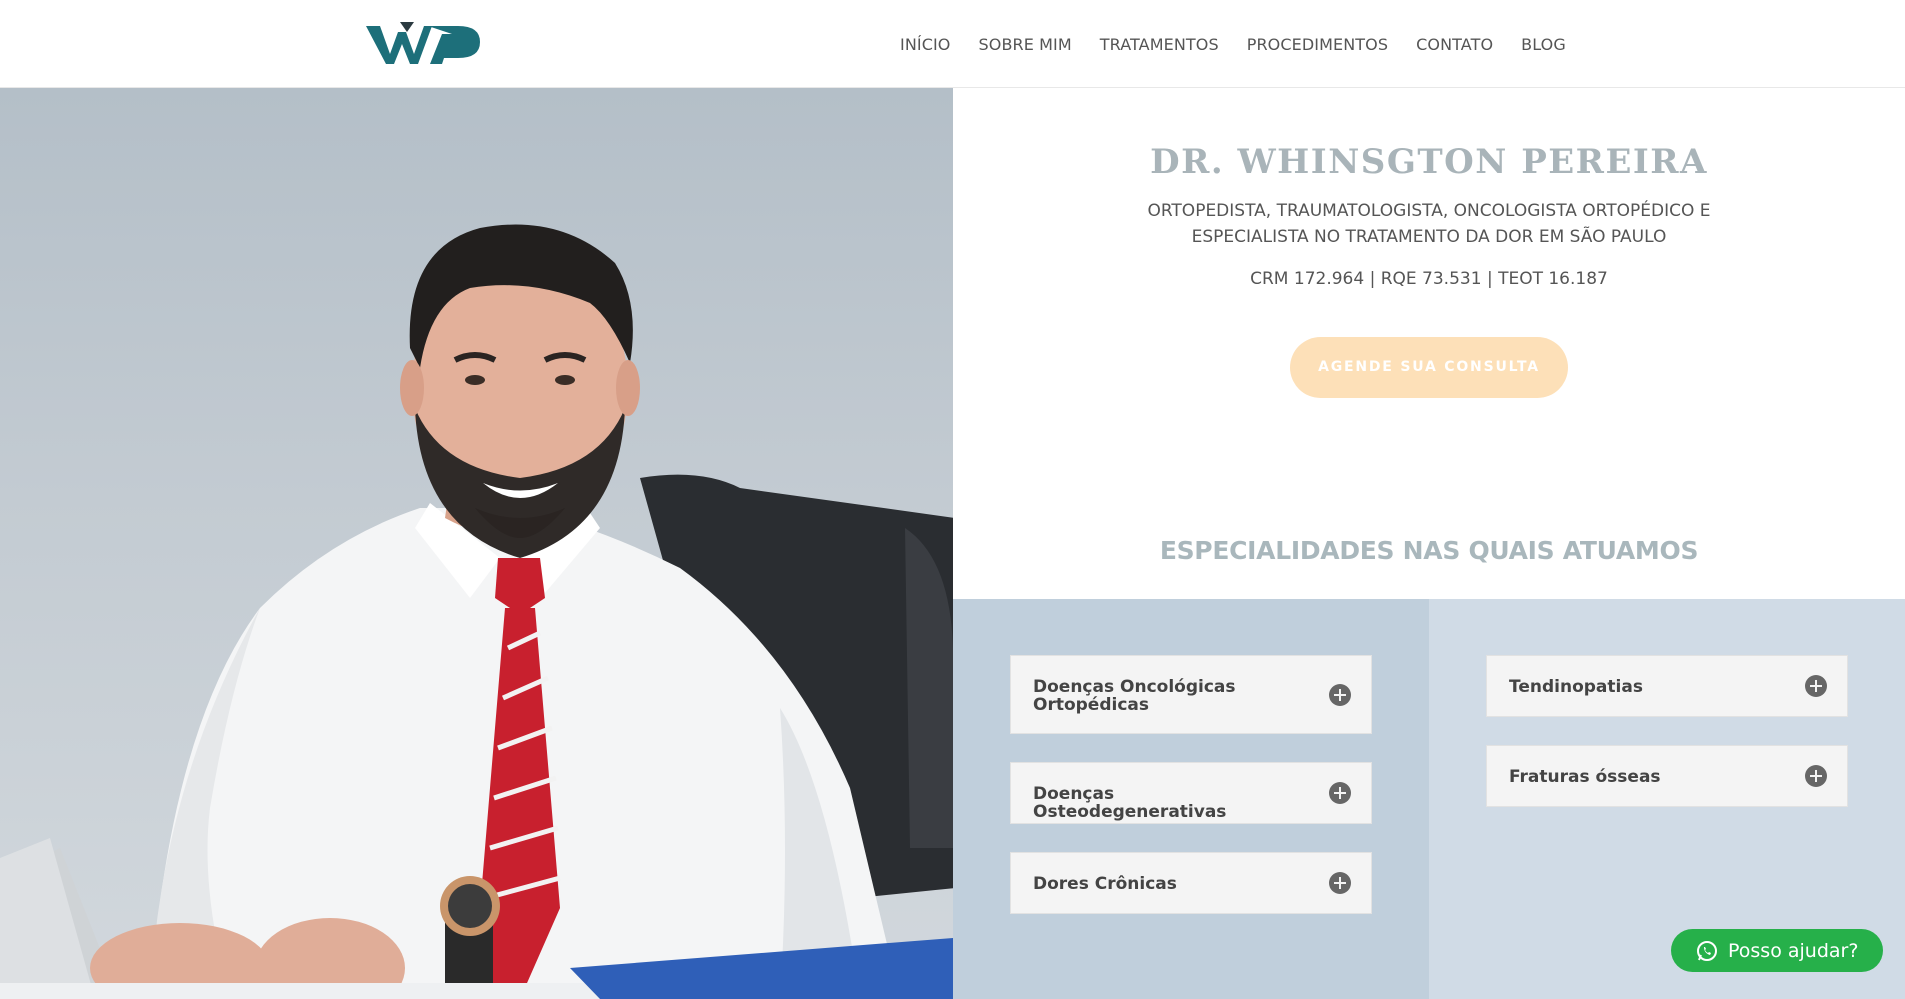 The width and height of the screenshot is (1905, 999). Describe the element at coordinates (1191, 883) in the screenshot. I see `accordion-dores-cronicas: Dores Crônicas` at that location.